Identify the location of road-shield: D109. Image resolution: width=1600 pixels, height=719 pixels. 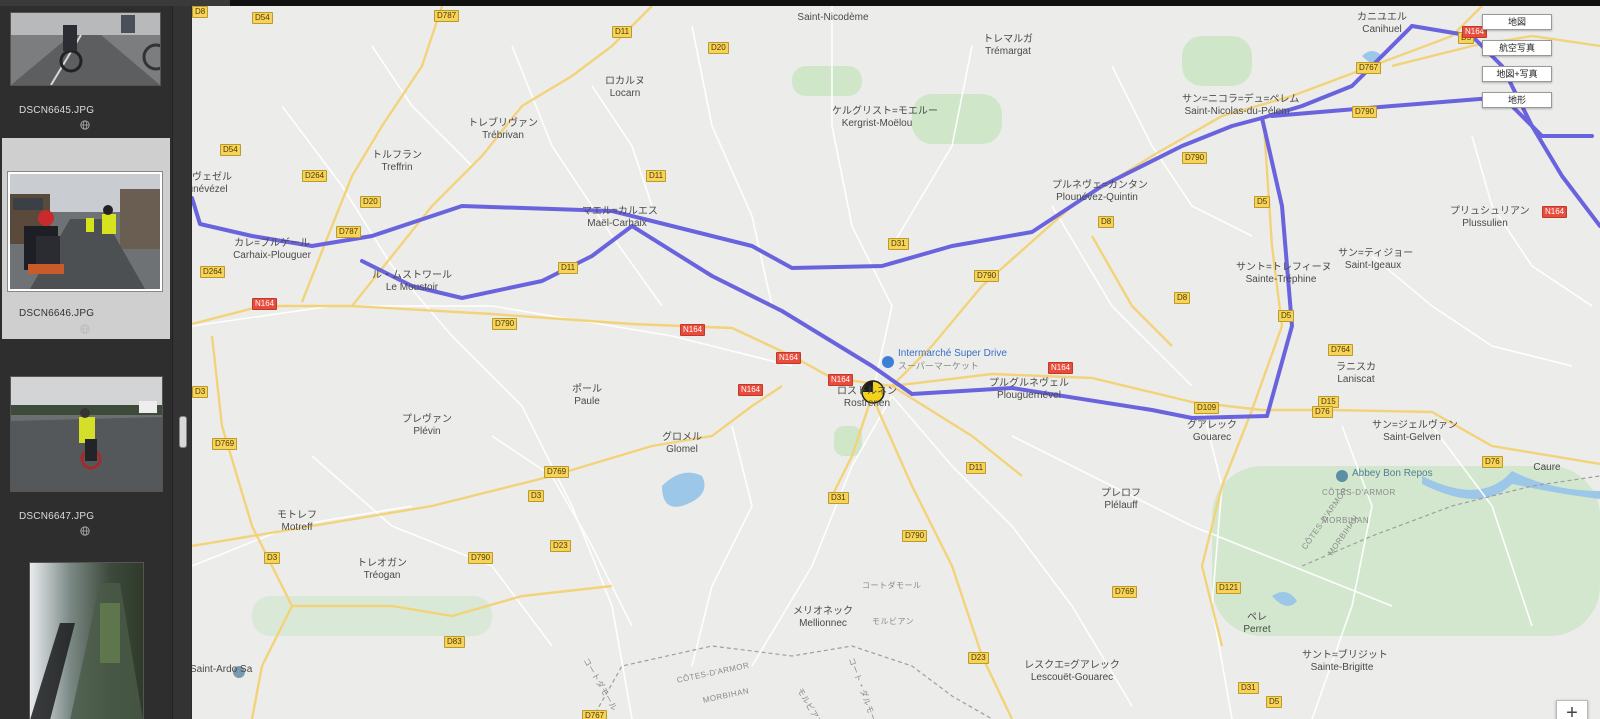
(1207, 408).